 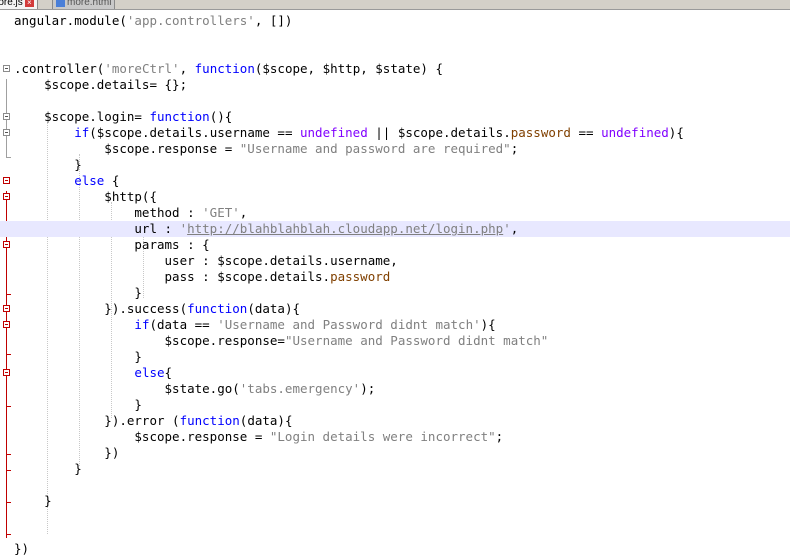 What do you see at coordinates (168, 372) in the screenshot?
I see `code-token: {` at bounding box center [168, 372].